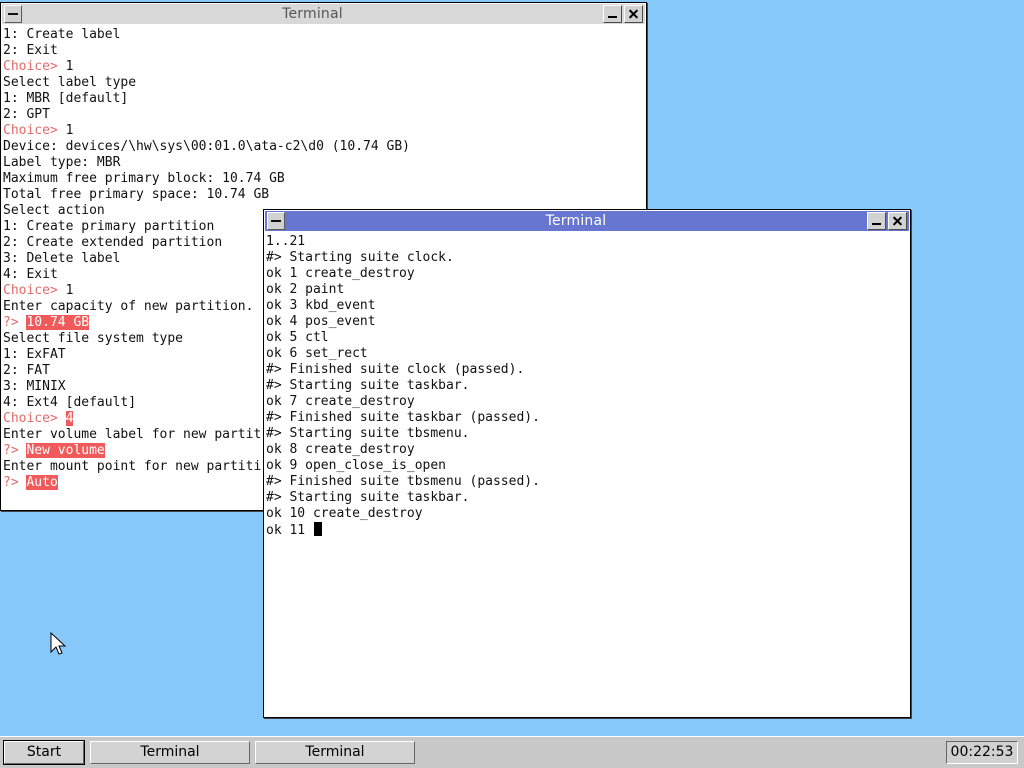 Image resolution: width=1024 pixels, height=768 pixels. I want to click on terminal-title-front: Terminal, so click(576, 221).